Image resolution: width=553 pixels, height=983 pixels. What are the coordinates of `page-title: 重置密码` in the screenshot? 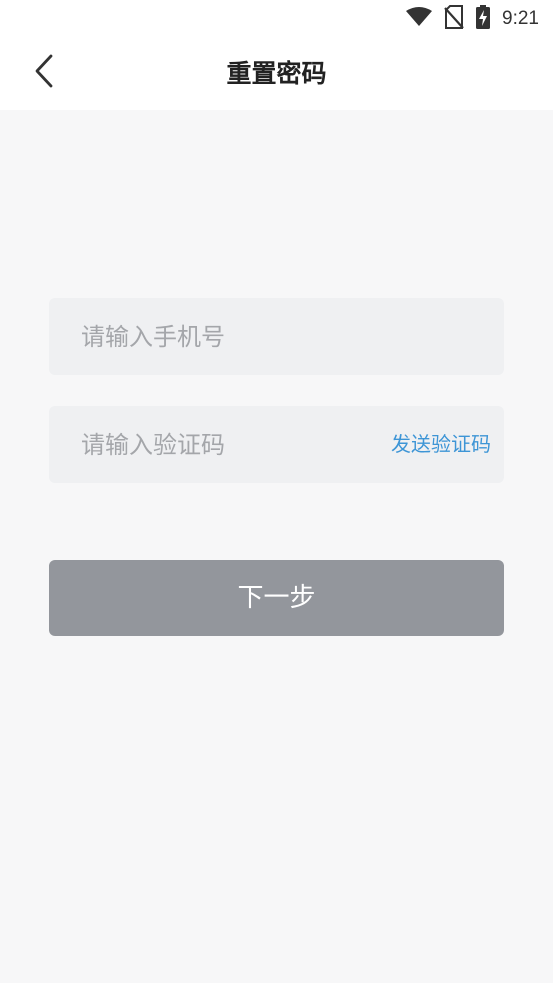 It's located at (276, 73).